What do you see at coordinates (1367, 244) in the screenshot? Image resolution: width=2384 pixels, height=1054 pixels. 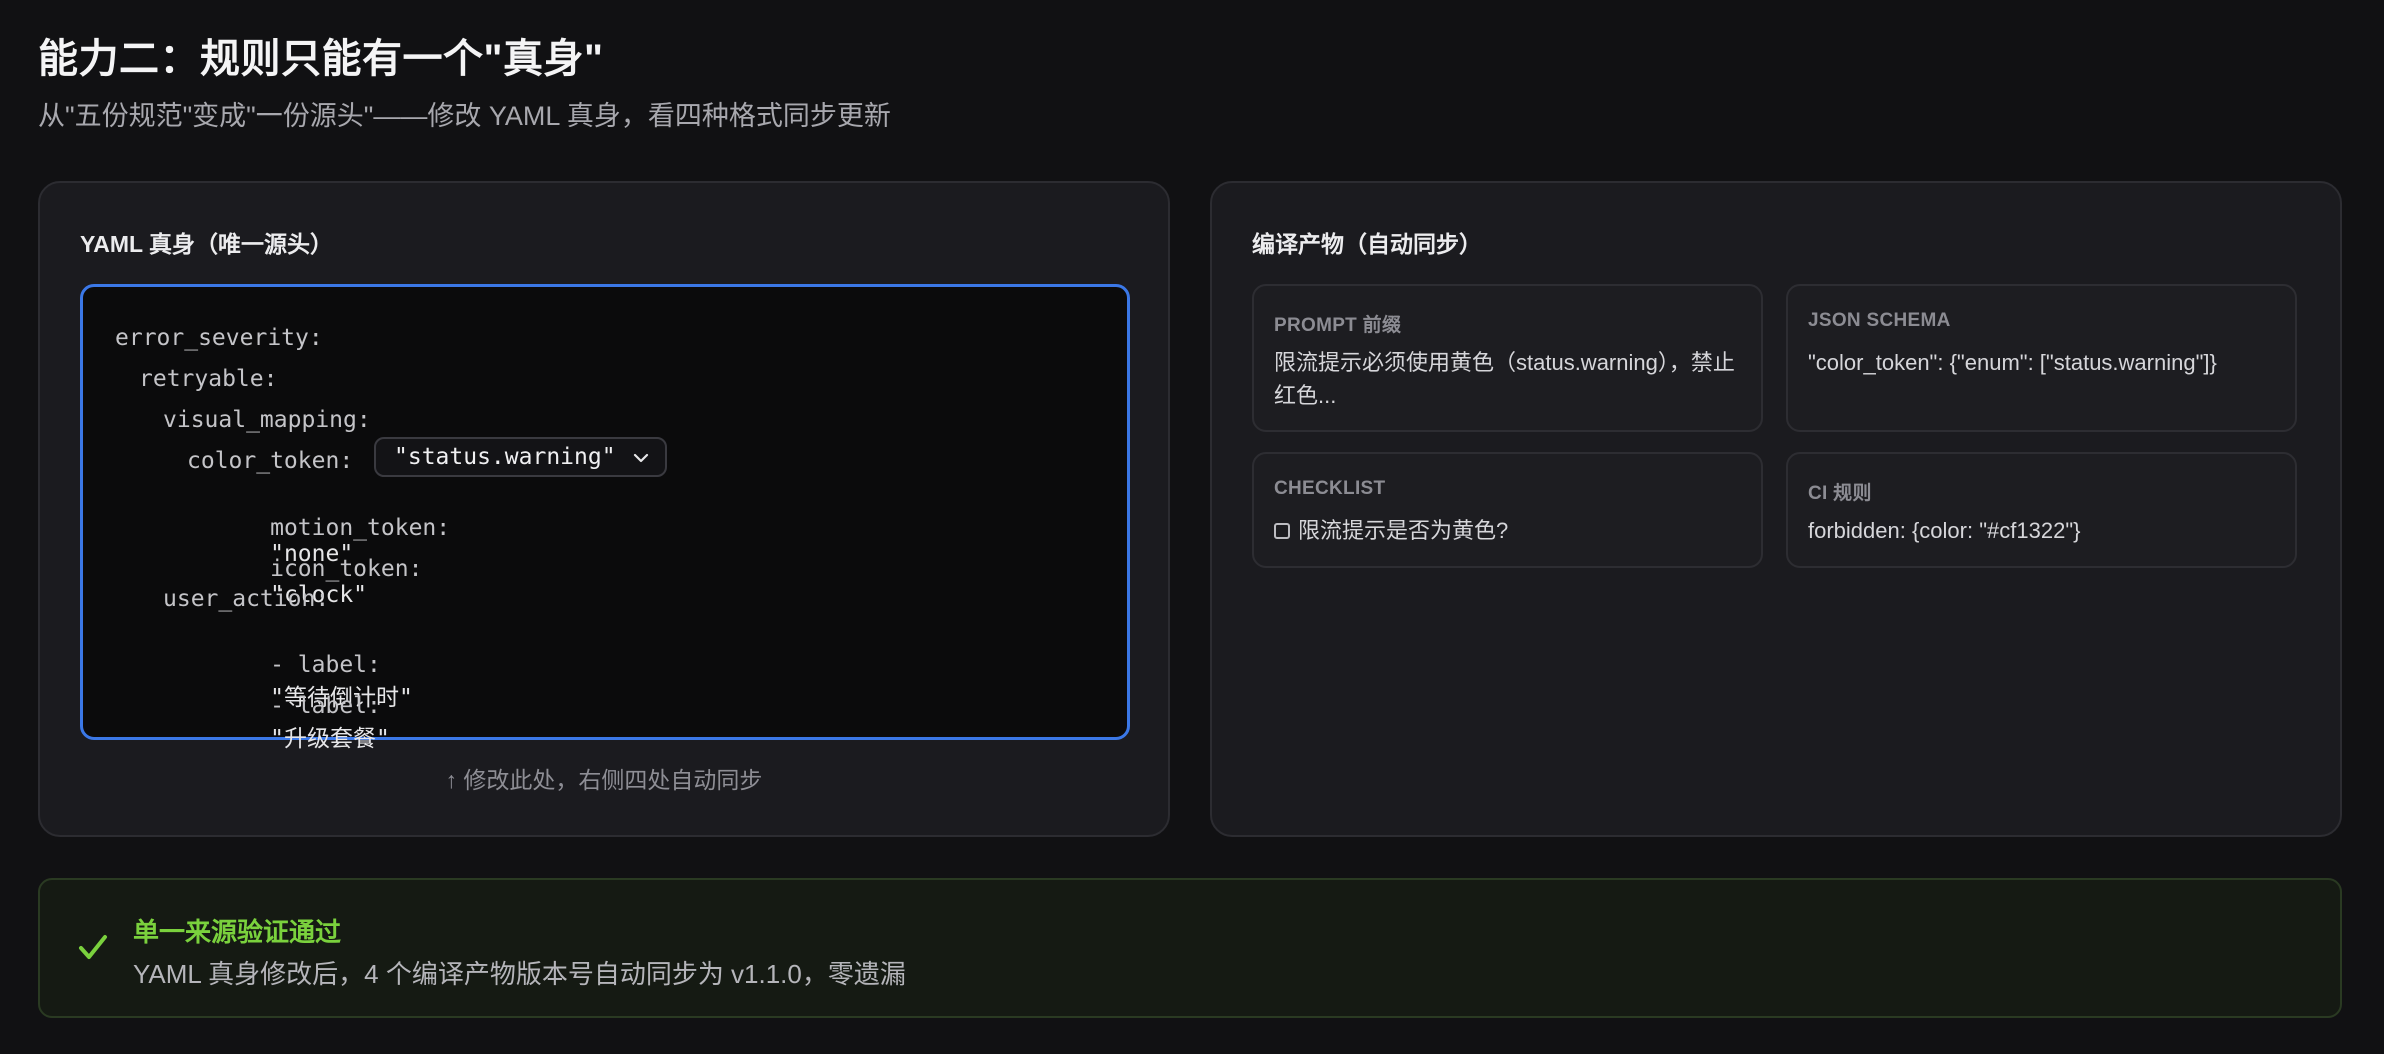 I see `output-panel-title: 编译产物（自动同步）` at bounding box center [1367, 244].